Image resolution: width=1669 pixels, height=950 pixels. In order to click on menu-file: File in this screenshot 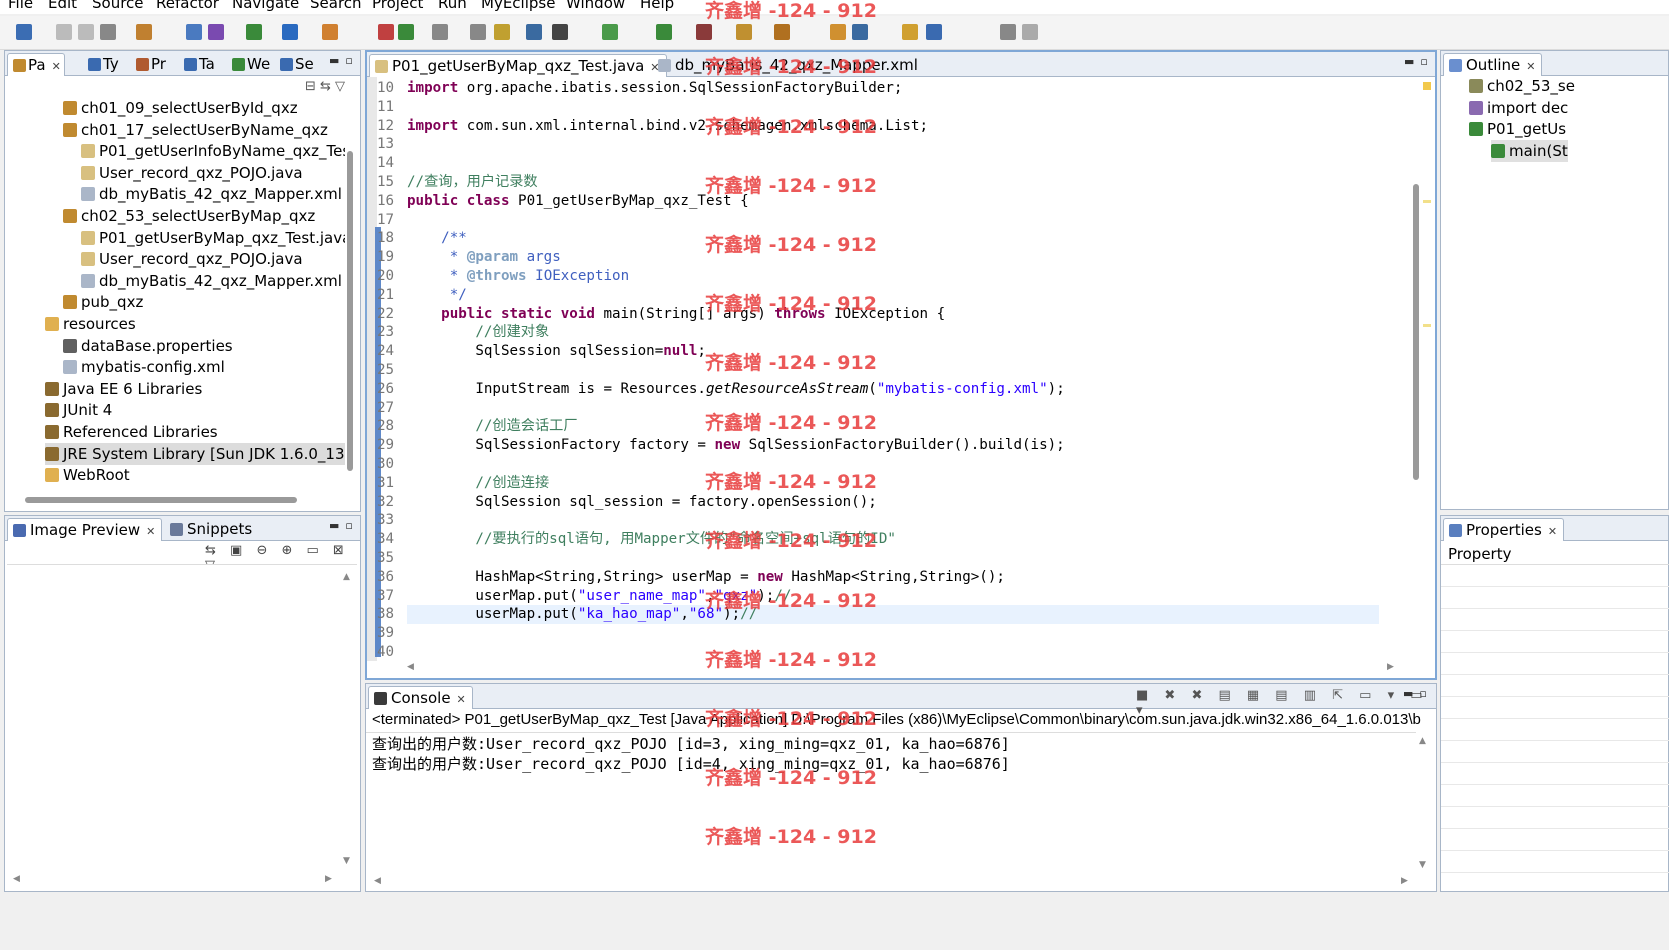, I will do `click(20, 6)`.